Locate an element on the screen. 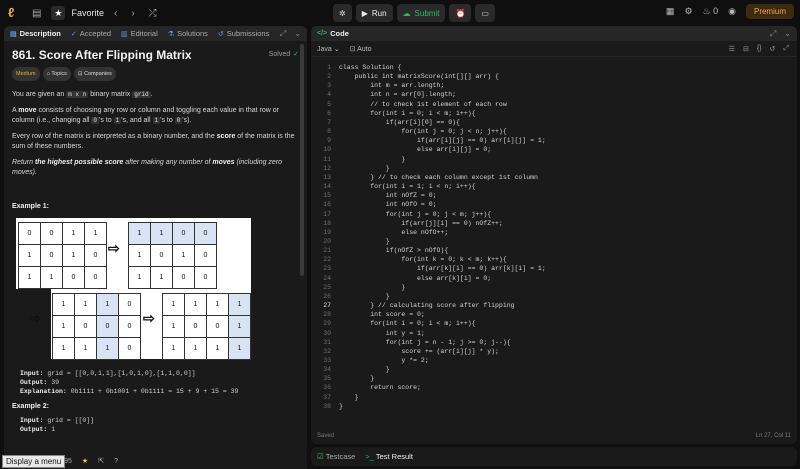 The height and width of the screenshot is (469, 800). code-text: if(arr[j][i] == 0) nOfZ++; is located at coordinates (421, 223).